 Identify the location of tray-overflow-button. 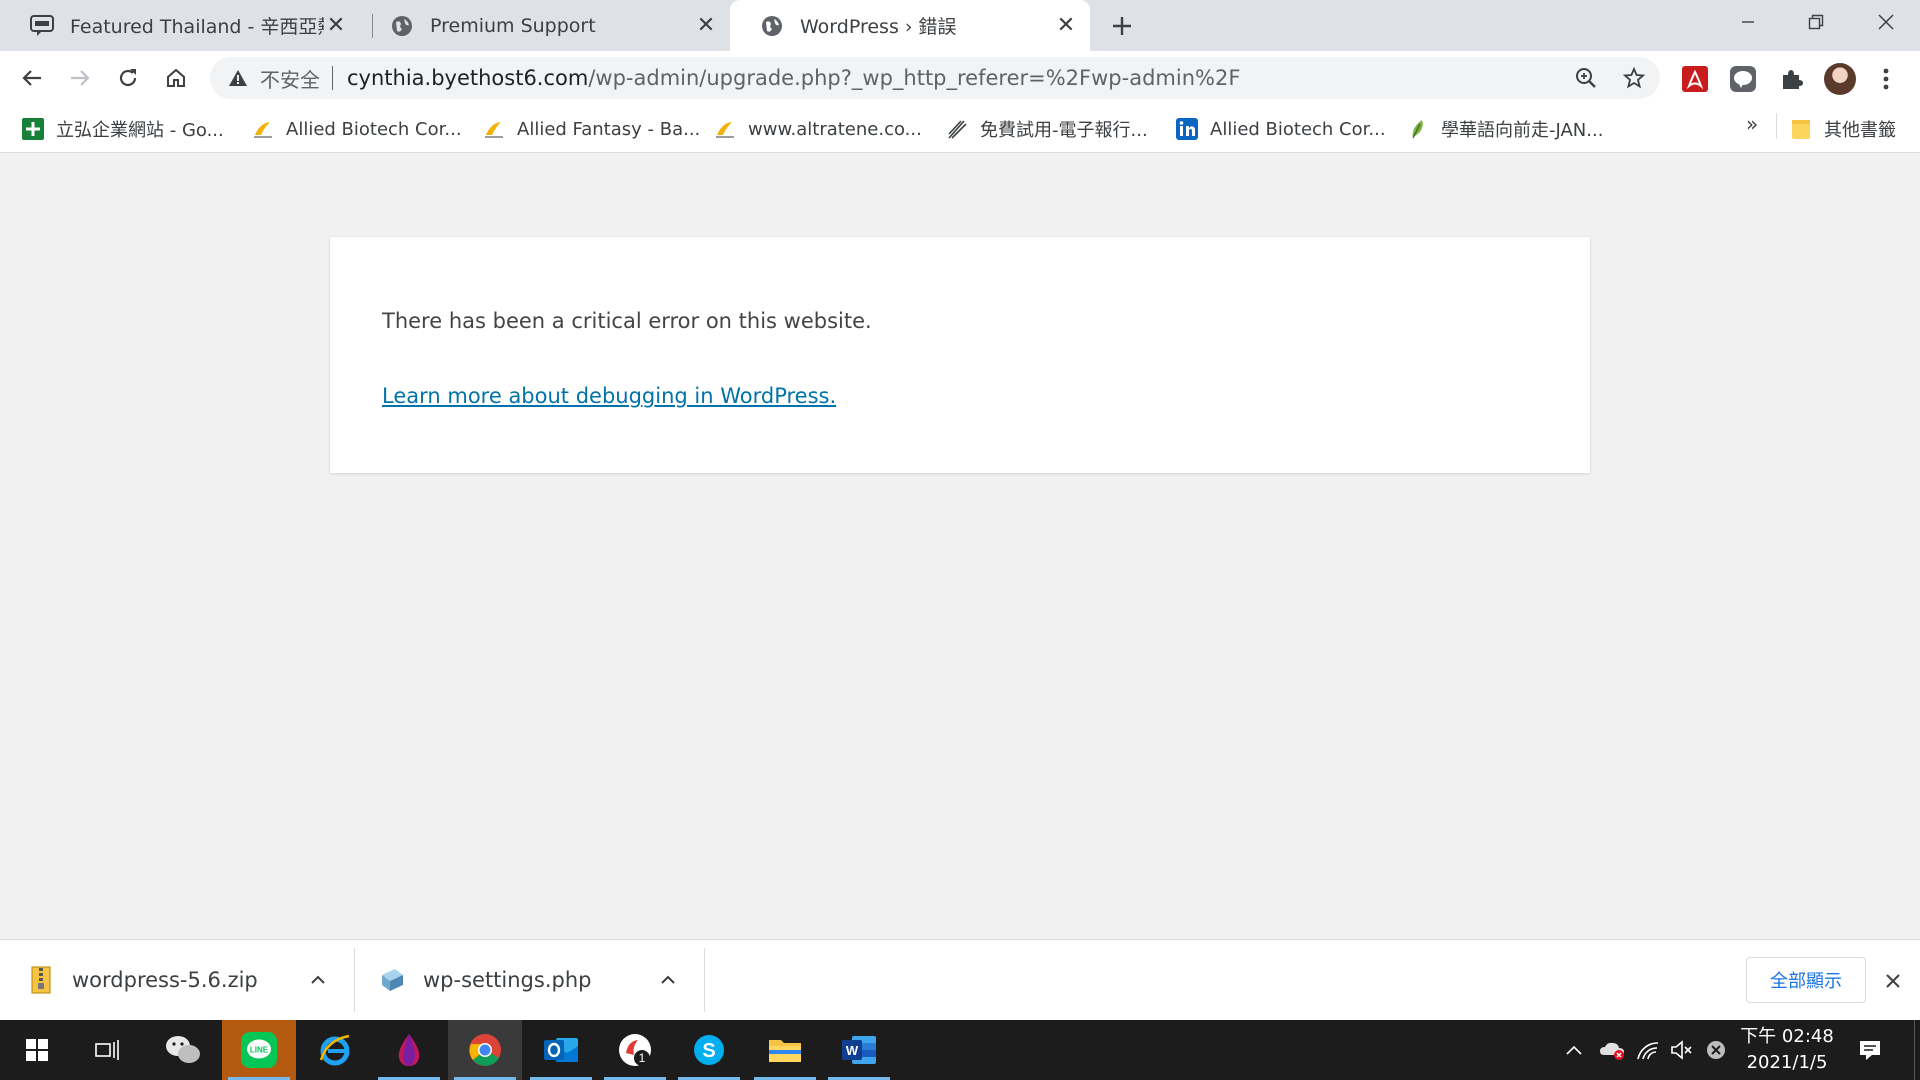
(1574, 1050).